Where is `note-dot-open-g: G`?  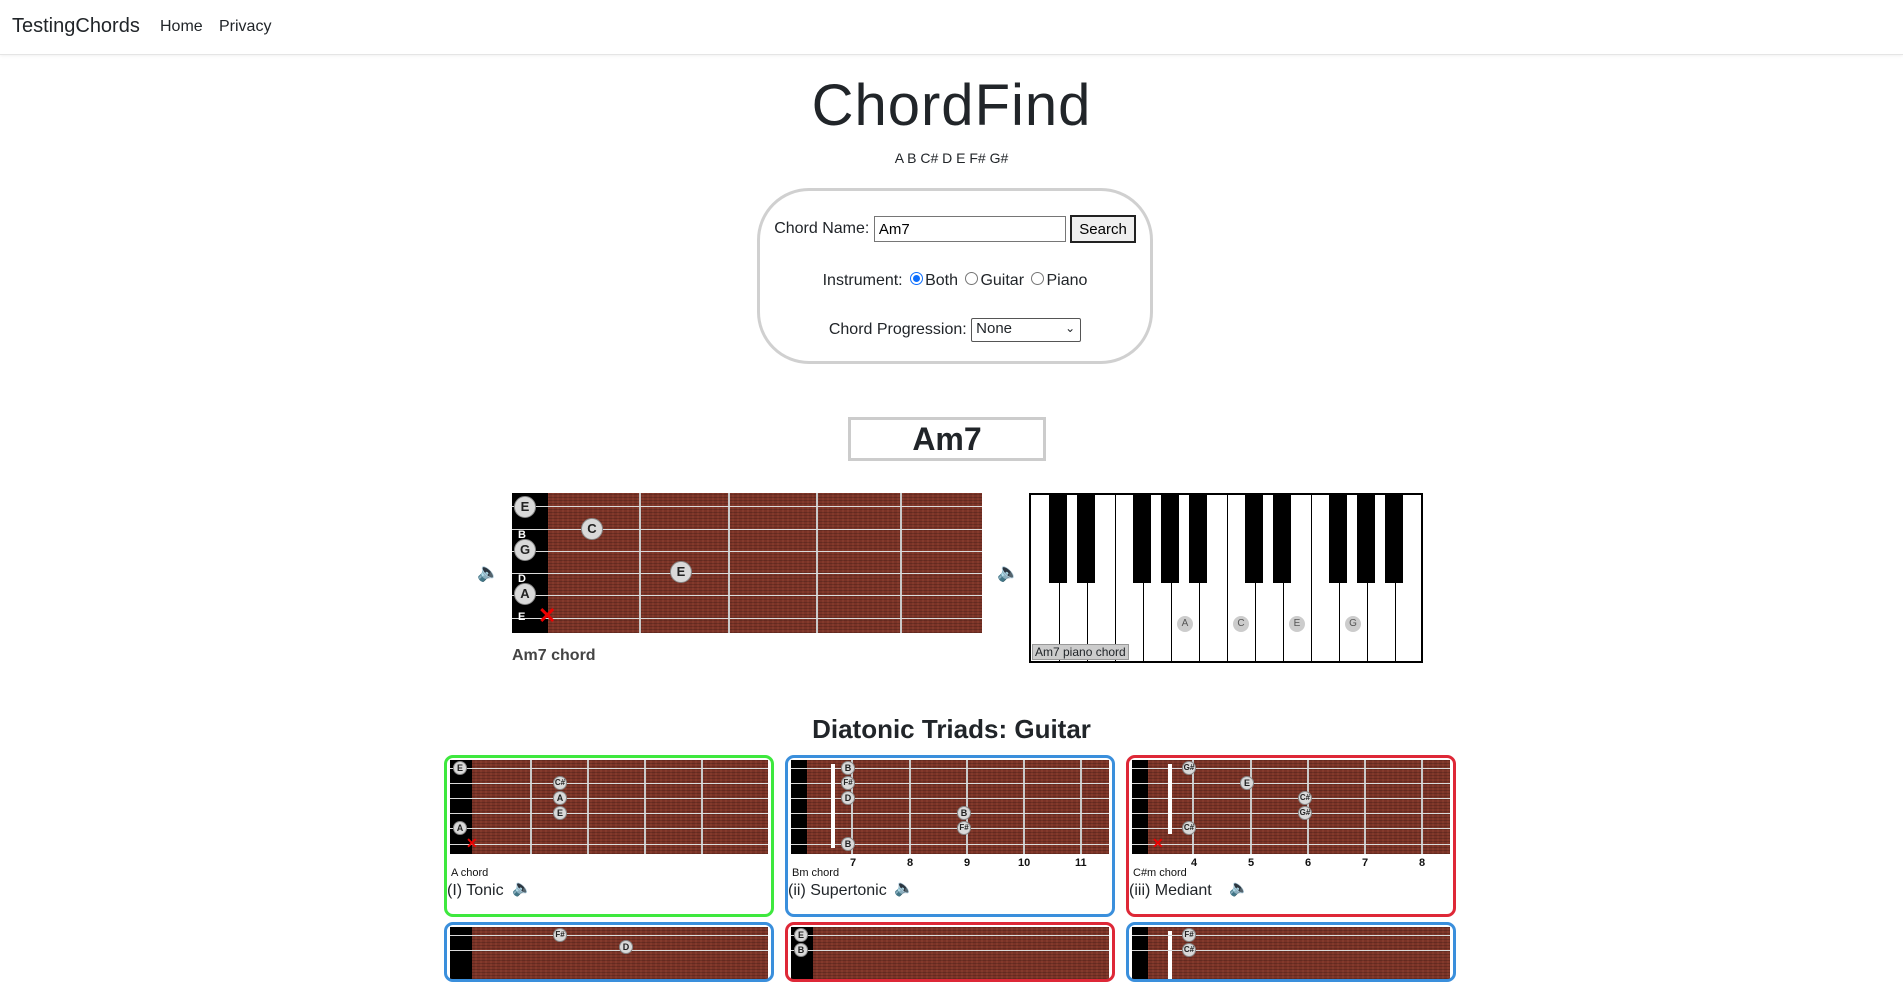
note-dot-open-g: G is located at coordinates (525, 550).